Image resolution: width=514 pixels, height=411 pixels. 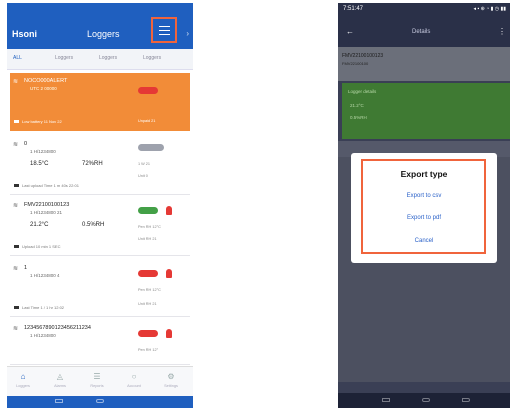 I want to click on more-icon: ⋮, so click(x=502, y=31).